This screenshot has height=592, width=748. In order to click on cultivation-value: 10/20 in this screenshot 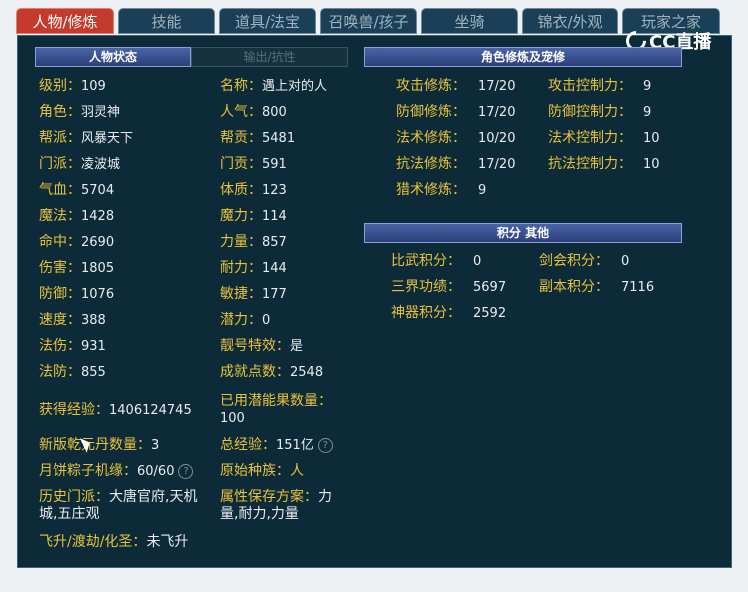, I will do `click(497, 138)`.